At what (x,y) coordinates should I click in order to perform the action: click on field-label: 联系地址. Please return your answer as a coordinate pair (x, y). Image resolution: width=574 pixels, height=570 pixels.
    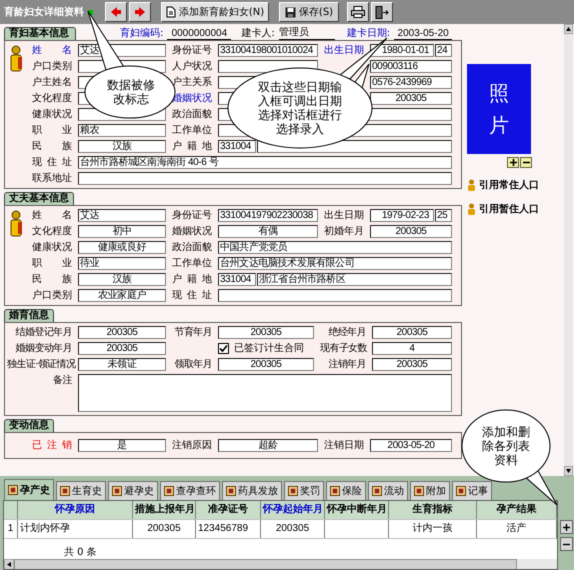
    Looking at the image, I should click on (52, 178).